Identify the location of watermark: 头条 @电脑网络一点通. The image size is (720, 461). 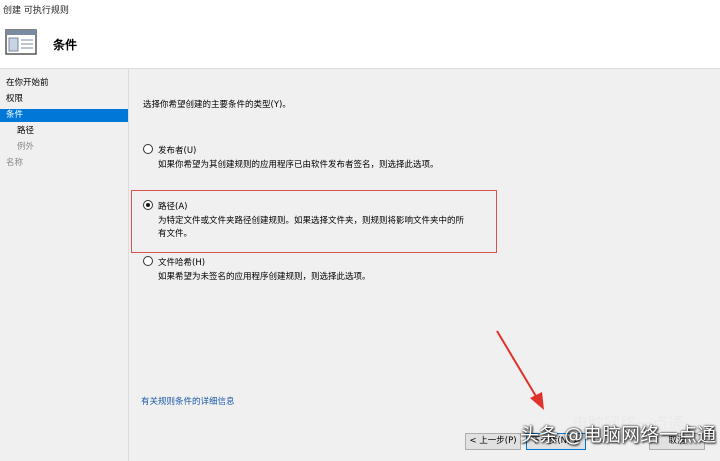
(618, 435).